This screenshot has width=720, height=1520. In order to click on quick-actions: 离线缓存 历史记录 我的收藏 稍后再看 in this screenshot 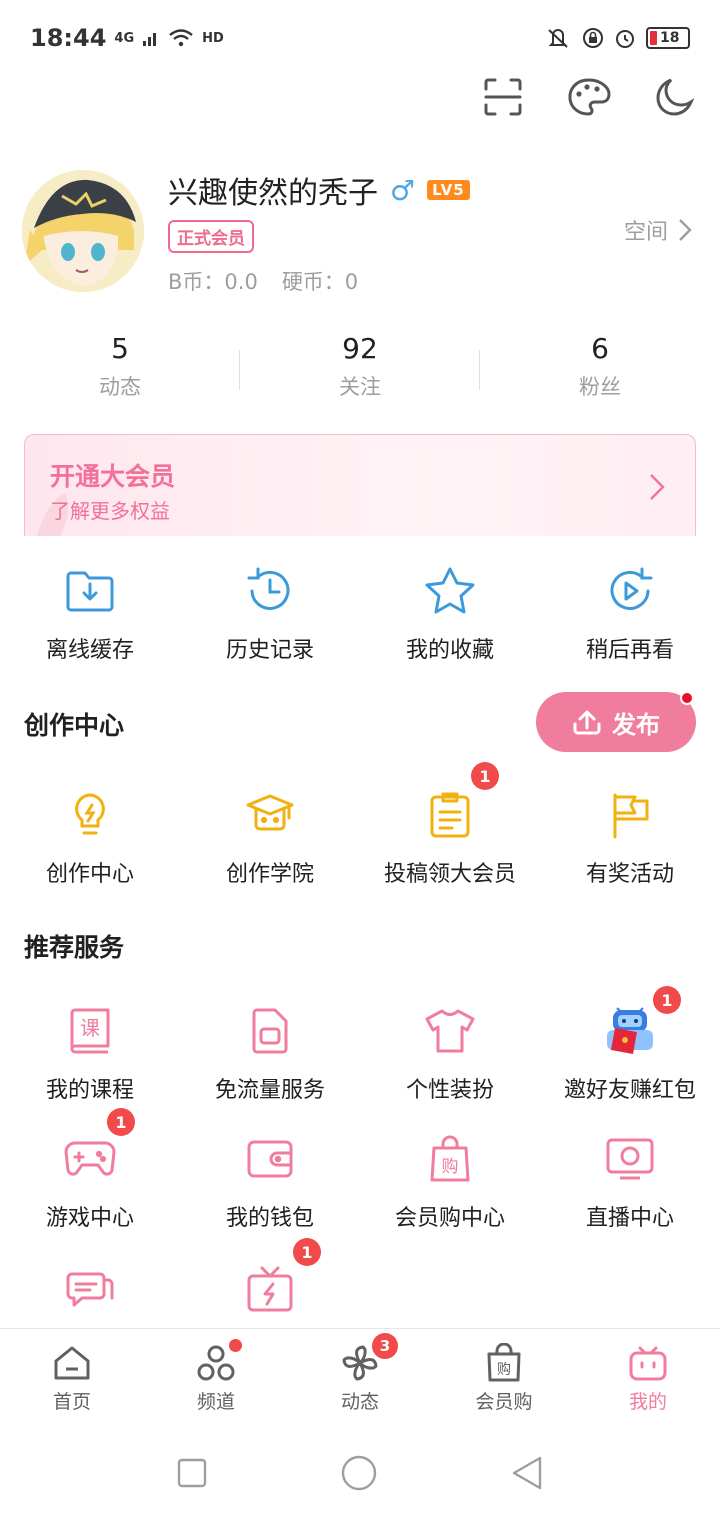, I will do `click(360, 614)`.